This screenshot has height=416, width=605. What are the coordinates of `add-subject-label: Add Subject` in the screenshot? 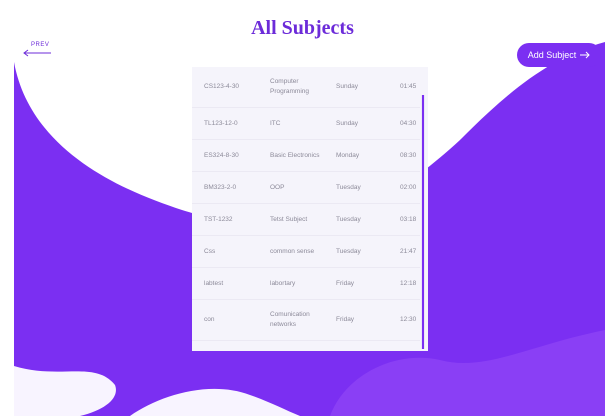 It's located at (552, 55).